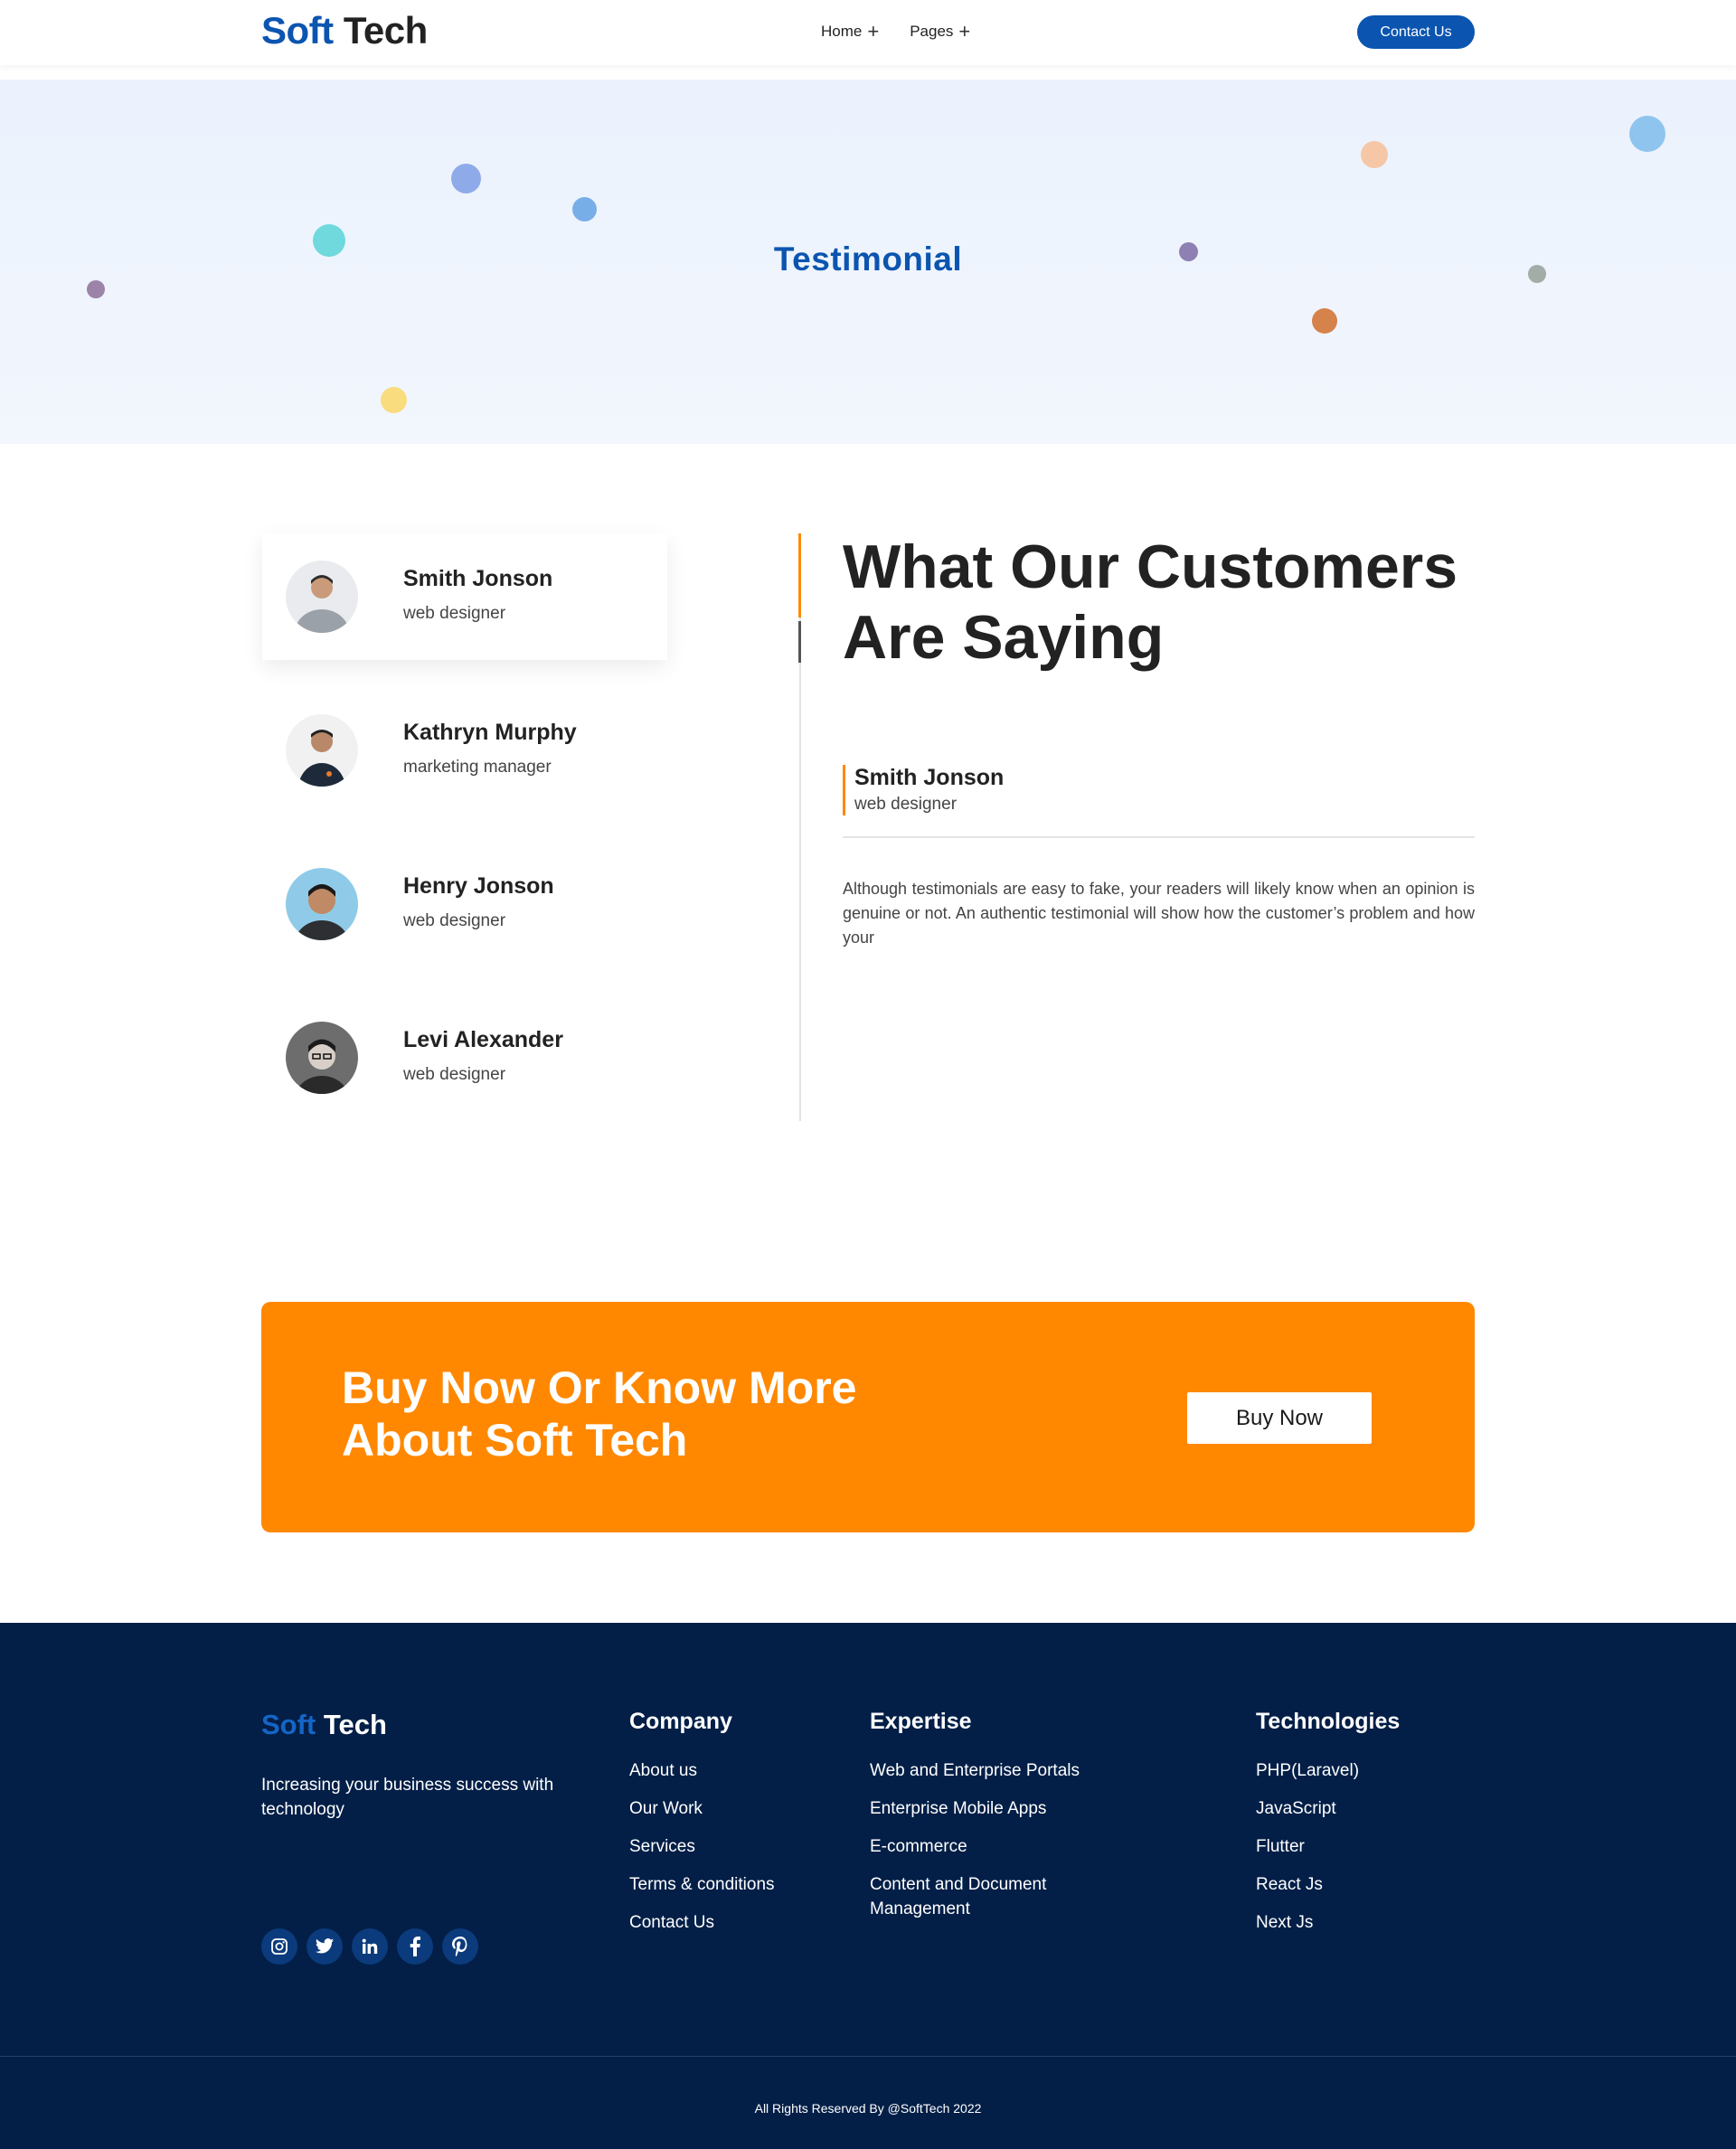 Image resolution: width=1736 pixels, height=2149 pixels. What do you see at coordinates (868, 2108) in the screenshot?
I see `copyright: All Rights Reserved By @SoftTech 2022` at bounding box center [868, 2108].